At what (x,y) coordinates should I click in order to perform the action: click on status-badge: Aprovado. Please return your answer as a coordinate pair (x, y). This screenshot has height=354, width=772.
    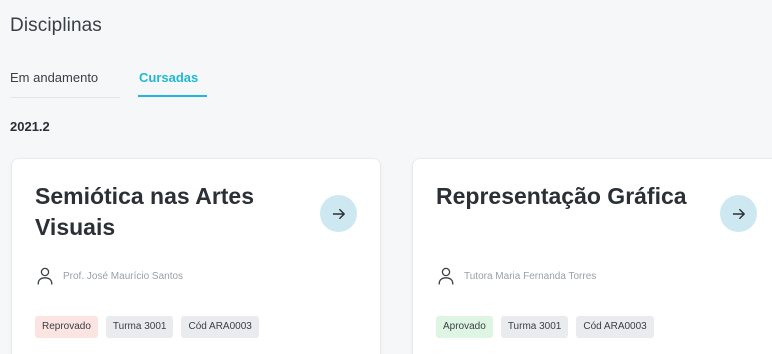
    Looking at the image, I should click on (464, 327).